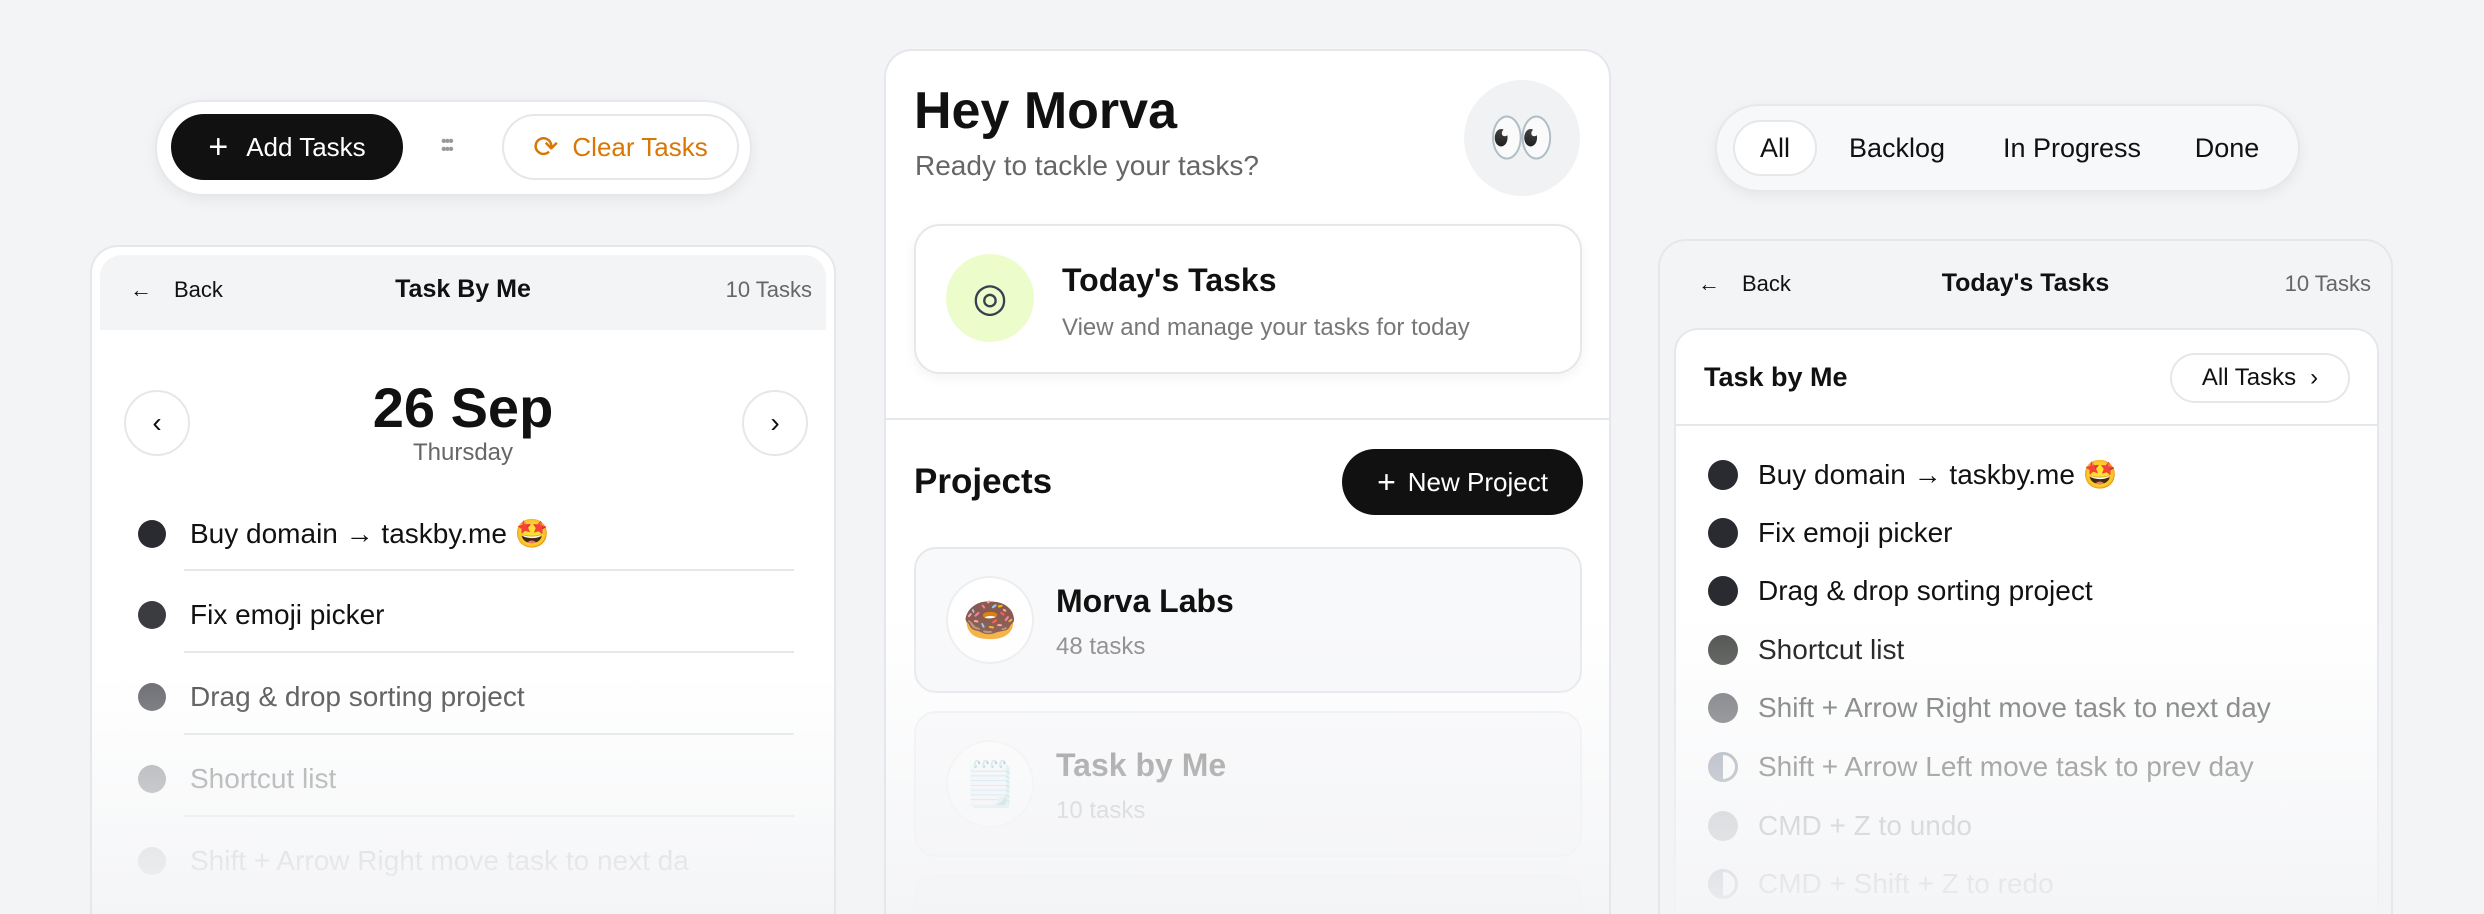 The width and height of the screenshot is (2484, 914). Describe the element at coordinates (1840, 826) in the screenshot. I see `list-item: CMD + Z to undo` at that location.